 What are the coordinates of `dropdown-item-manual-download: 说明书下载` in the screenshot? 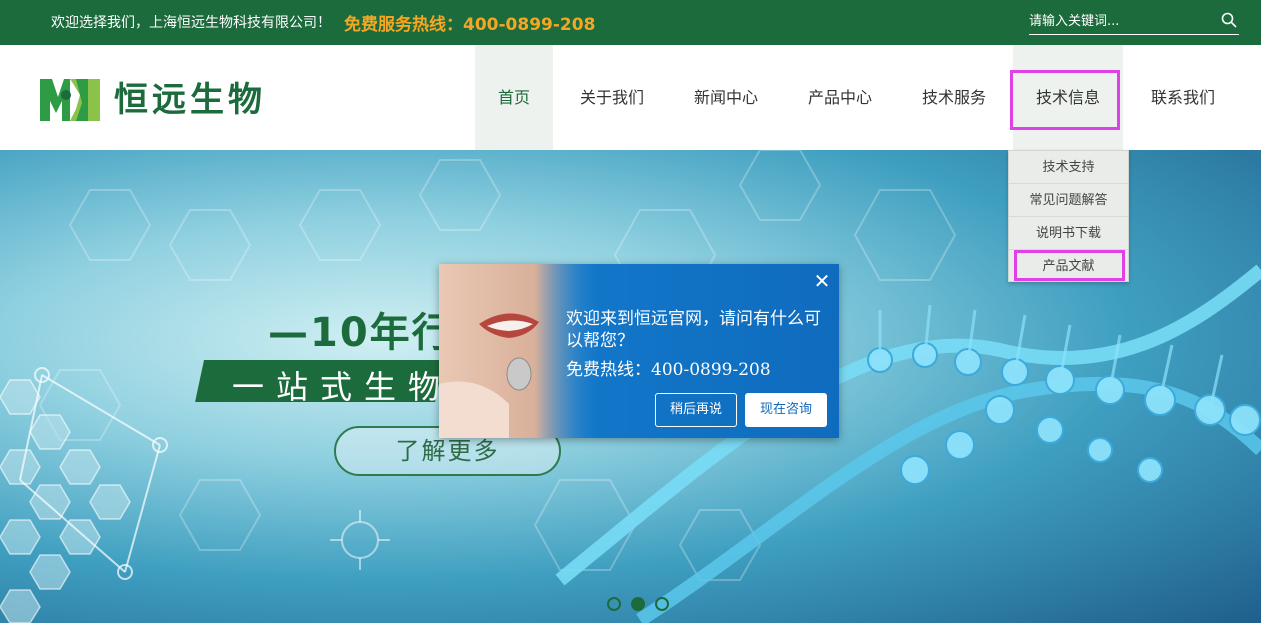 It's located at (1068, 233).